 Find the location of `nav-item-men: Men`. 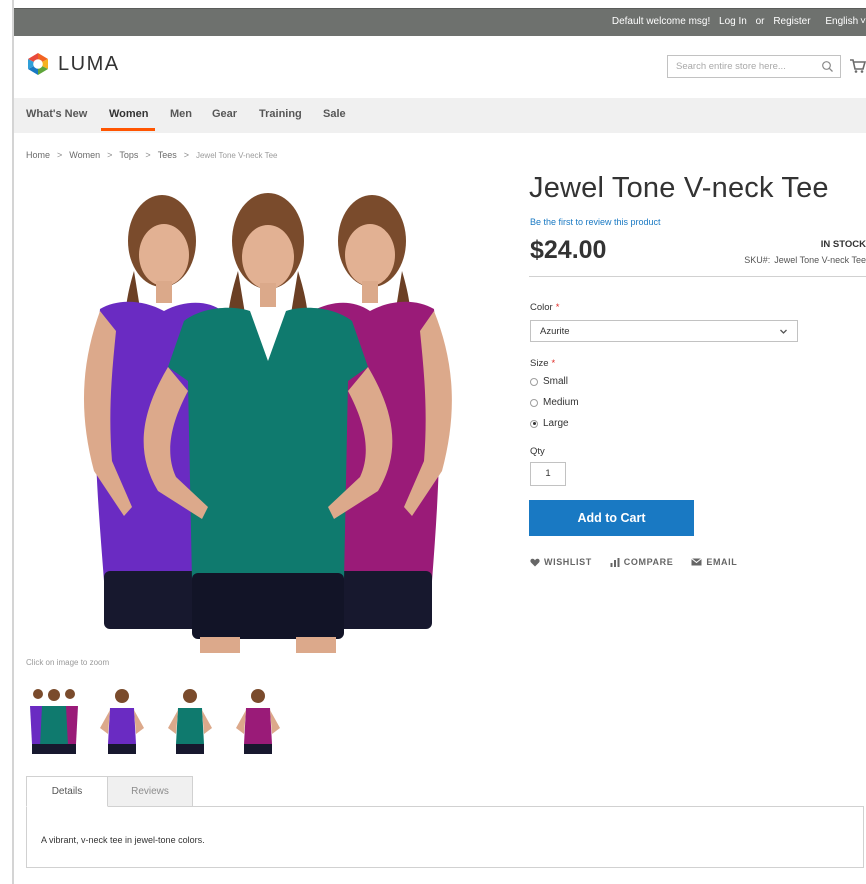

nav-item-men: Men is located at coordinates (181, 114).